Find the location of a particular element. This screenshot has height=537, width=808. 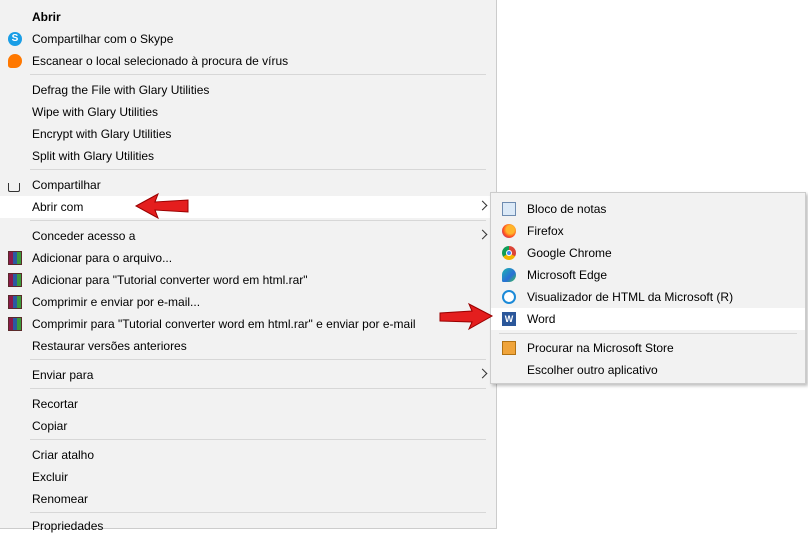

menu-item-criar-atalho: Criar atalho is located at coordinates (248, 455).